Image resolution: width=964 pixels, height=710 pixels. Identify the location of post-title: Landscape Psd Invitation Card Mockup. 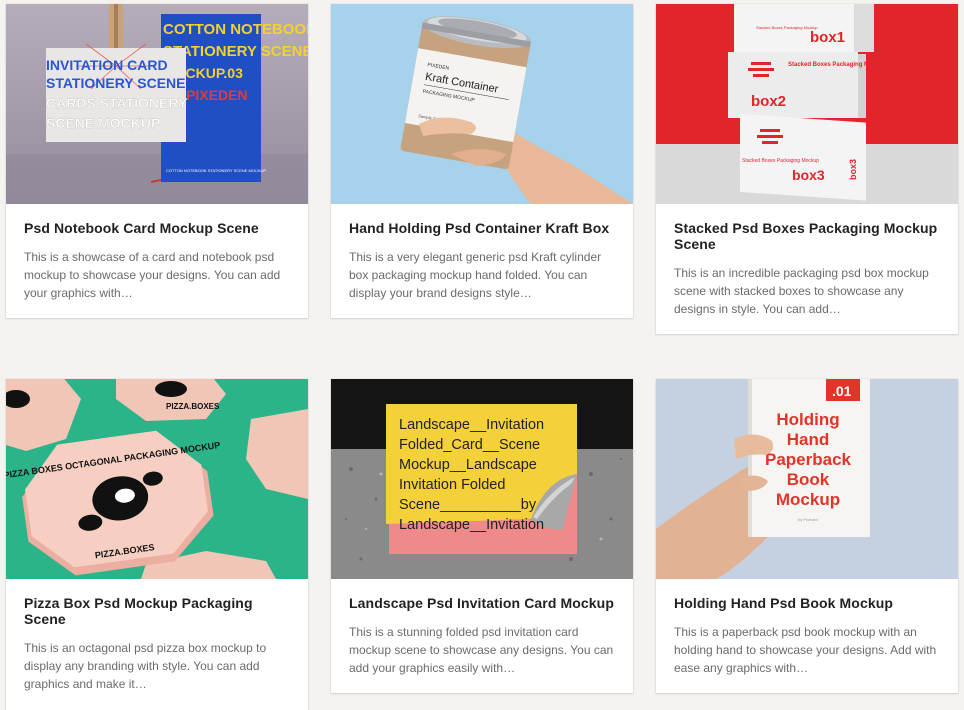
(482, 603).